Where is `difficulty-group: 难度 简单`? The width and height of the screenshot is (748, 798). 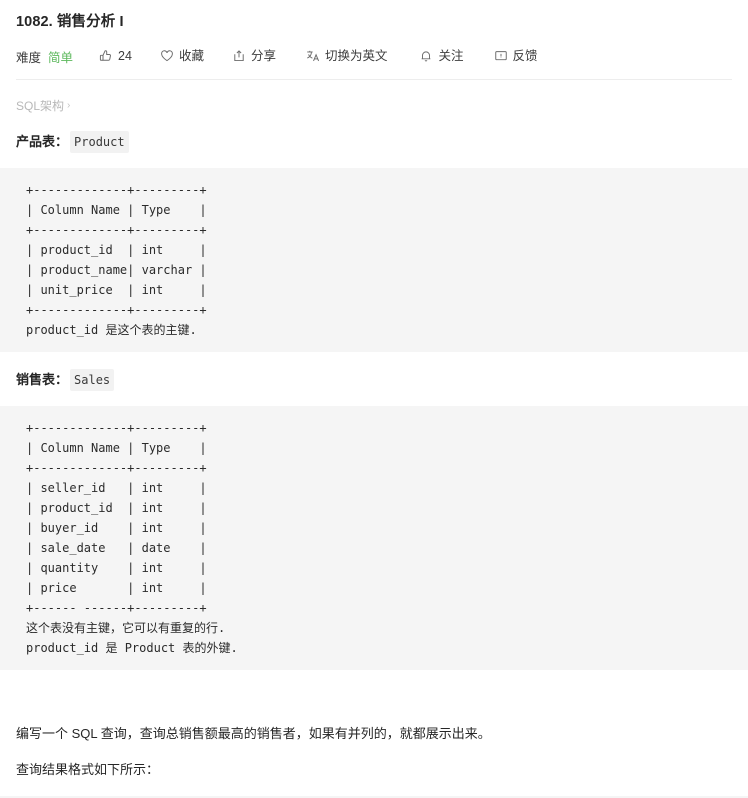 difficulty-group: 难度 简单 is located at coordinates (44, 56).